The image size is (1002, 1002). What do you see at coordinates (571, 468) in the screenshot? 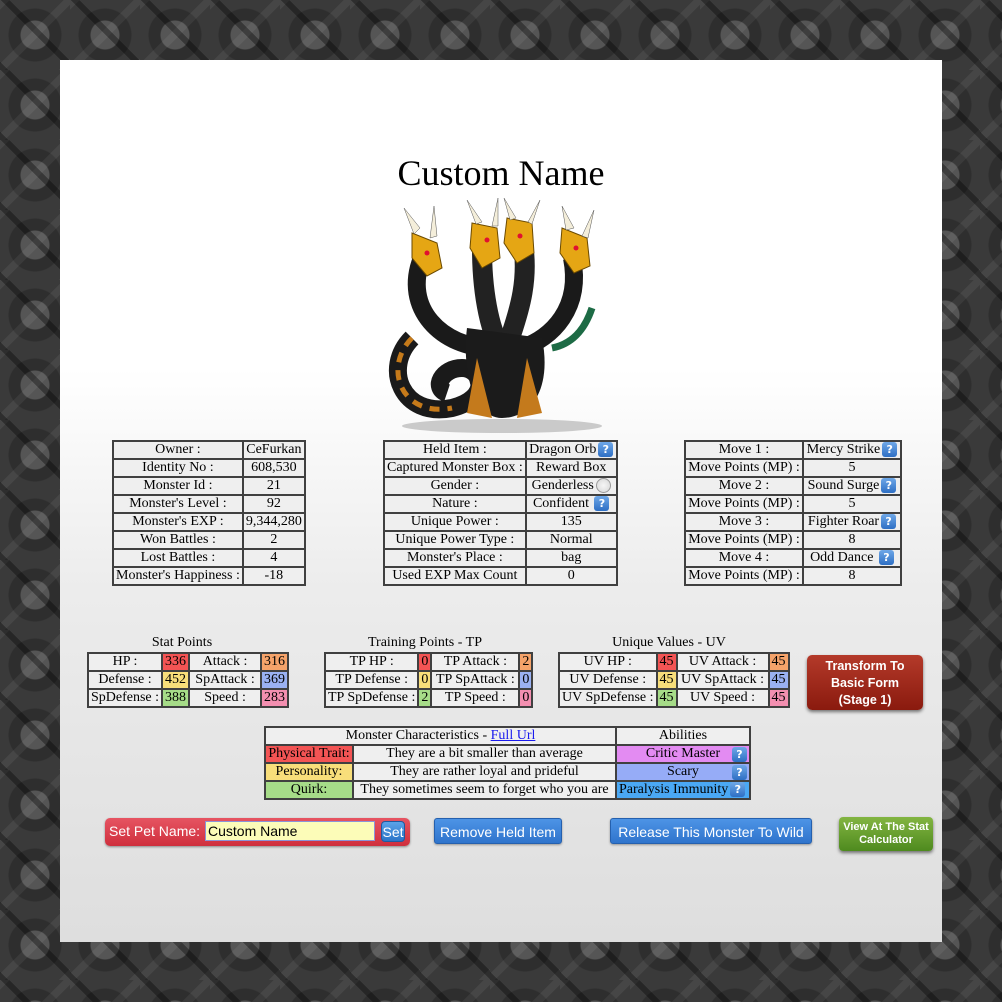
I see `captured-box-value: Reward Box` at bounding box center [571, 468].